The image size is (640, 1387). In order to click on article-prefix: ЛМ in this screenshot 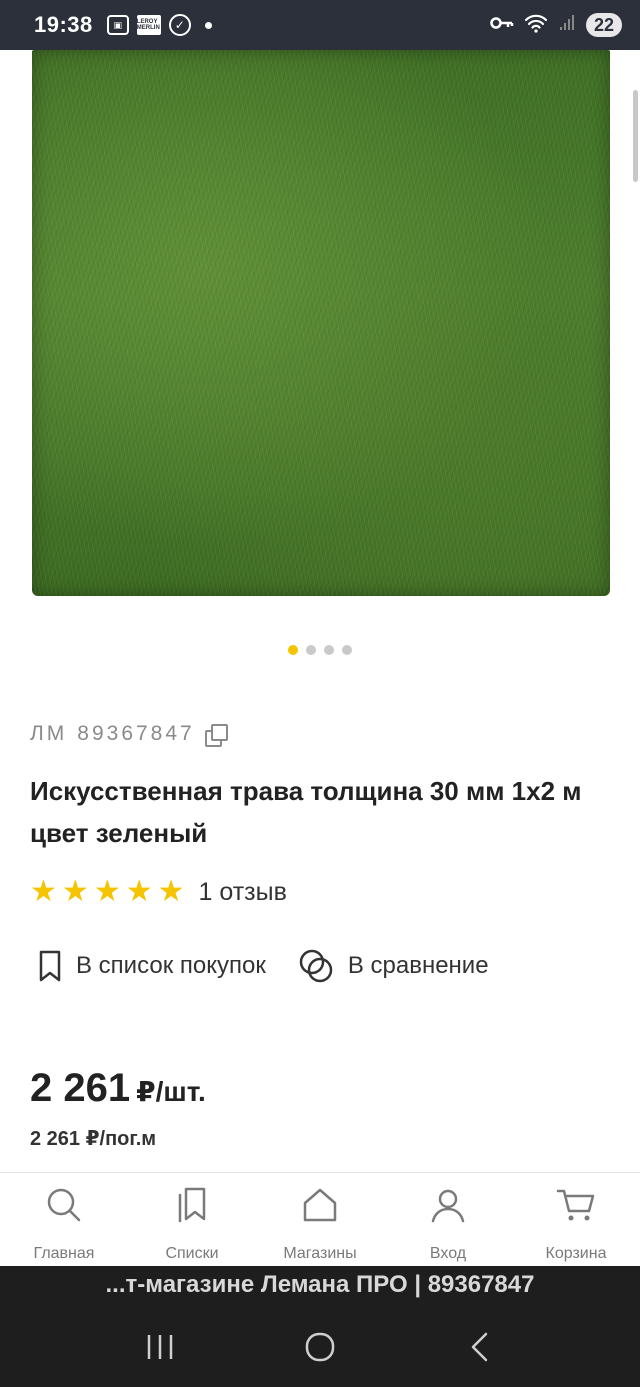, I will do `click(49, 733)`.